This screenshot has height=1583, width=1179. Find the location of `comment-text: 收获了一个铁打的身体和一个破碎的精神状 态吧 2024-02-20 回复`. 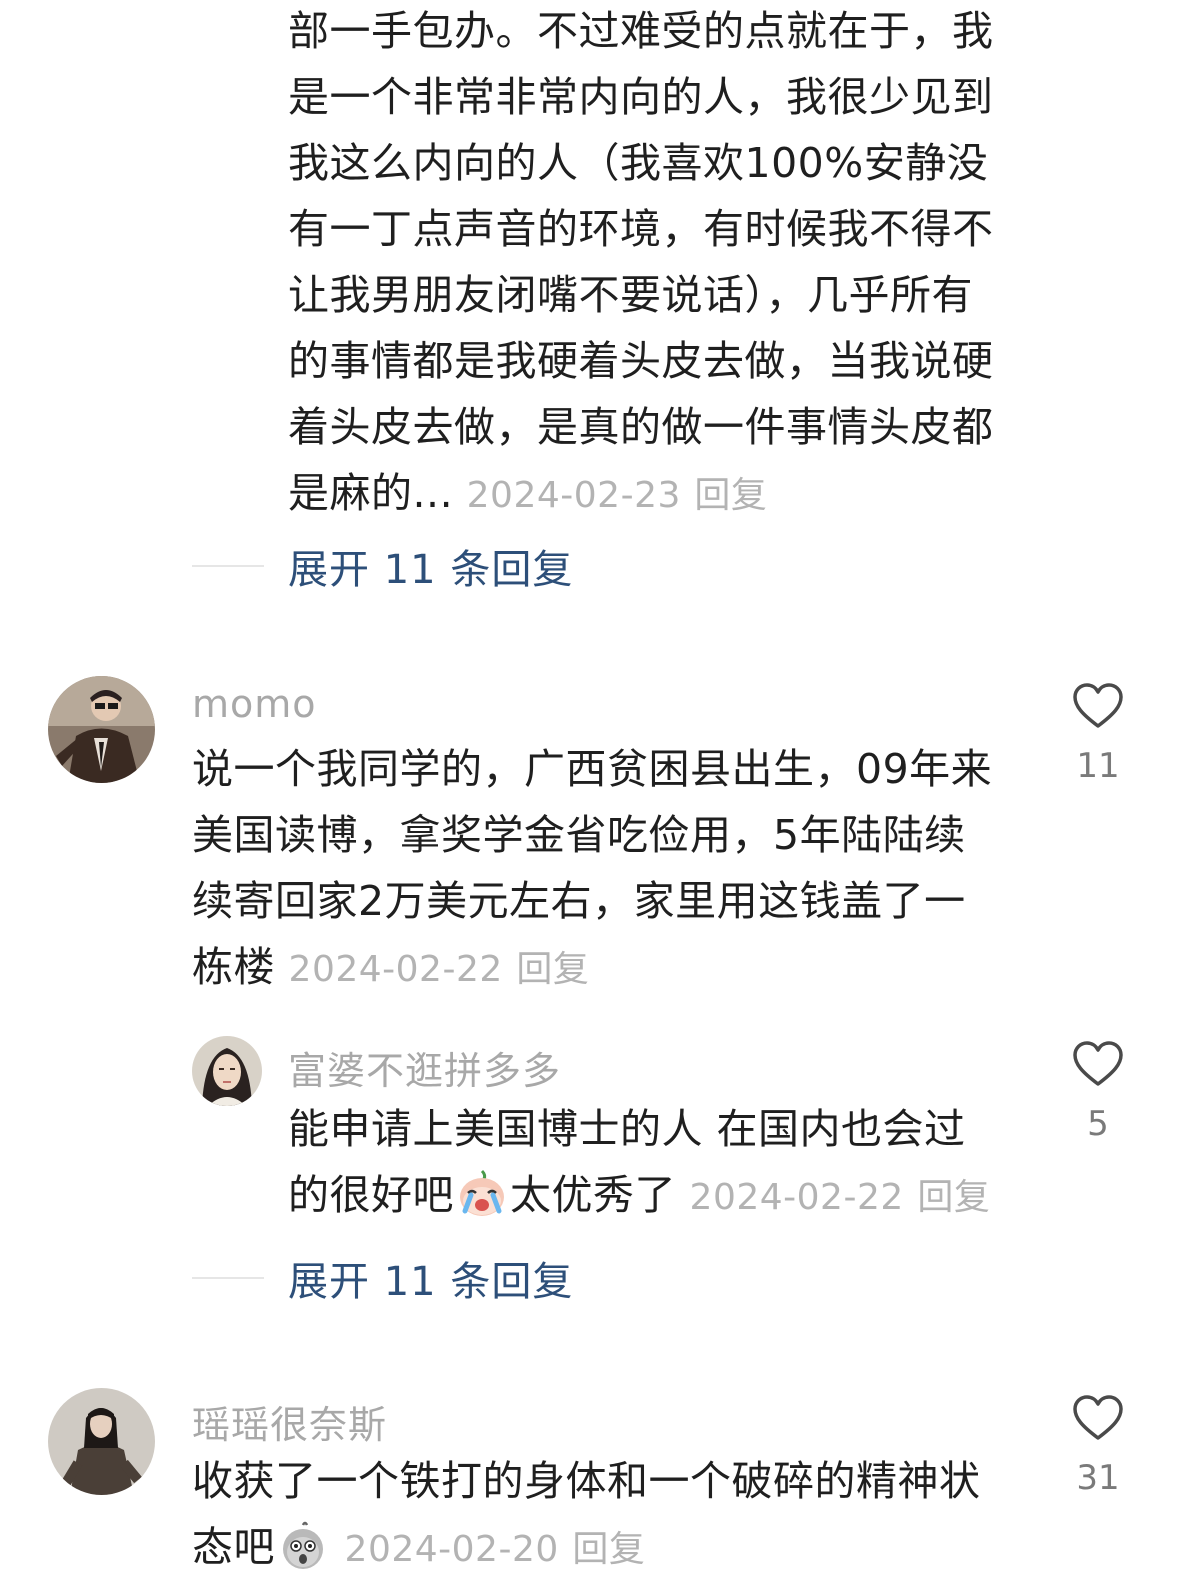

comment-text: 收获了一个铁打的身体和一个破碎的精神状 态吧 2024-02-20 回复 is located at coordinates (612, 1515).